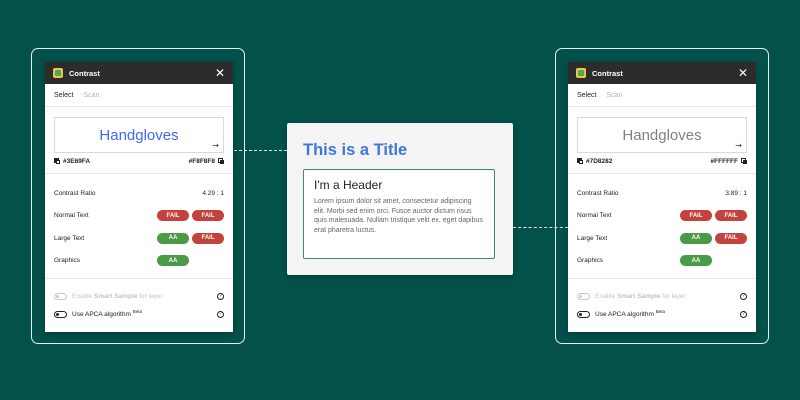  I want to click on background-color: #F8F8F8, so click(206, 161).